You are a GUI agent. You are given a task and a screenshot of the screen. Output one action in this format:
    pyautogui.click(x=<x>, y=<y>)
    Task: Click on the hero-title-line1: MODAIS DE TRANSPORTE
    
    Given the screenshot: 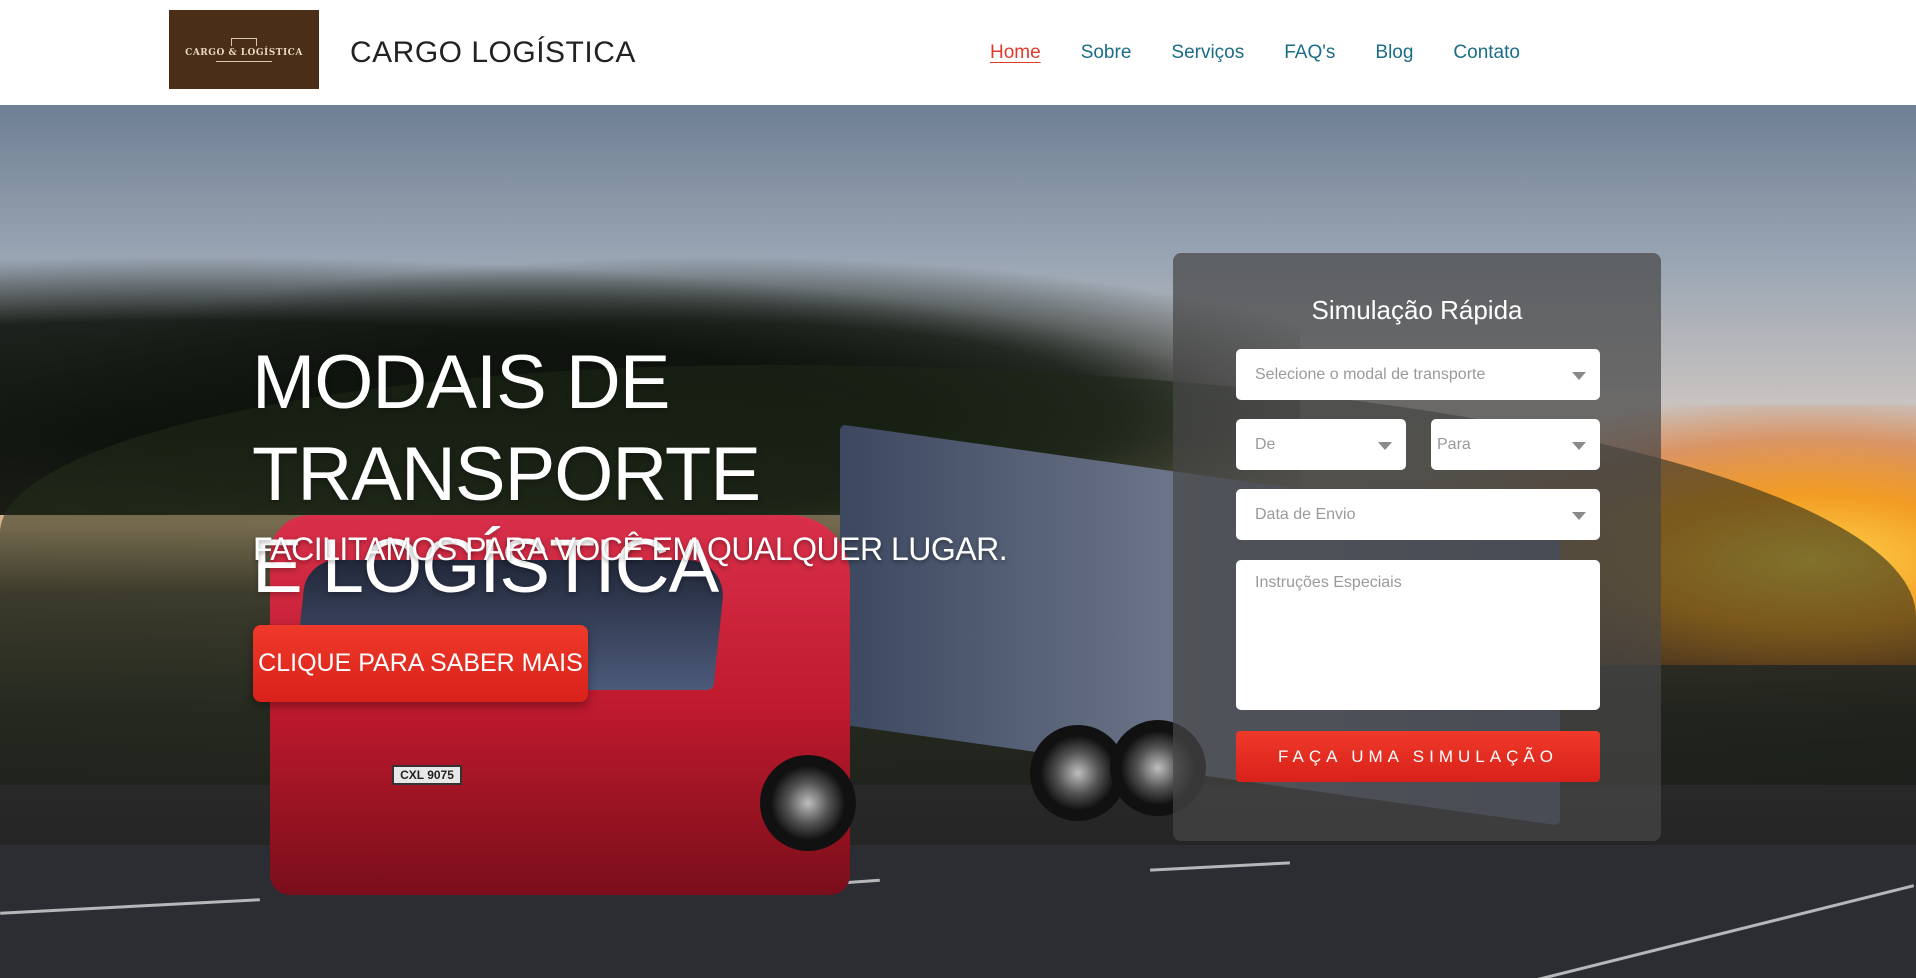 What is the action you would take?
    pyautogui.click(x=506, y=428)
    